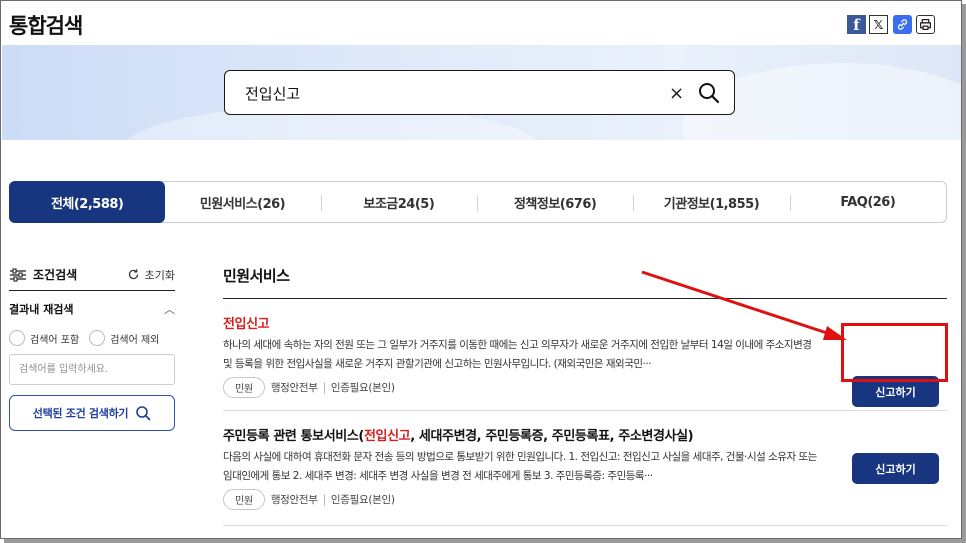  What do you see at coordinates (92, 277) in the screenshot?
I see `filter-header: 조건검색 초기화` at bounding box center [92, 277].